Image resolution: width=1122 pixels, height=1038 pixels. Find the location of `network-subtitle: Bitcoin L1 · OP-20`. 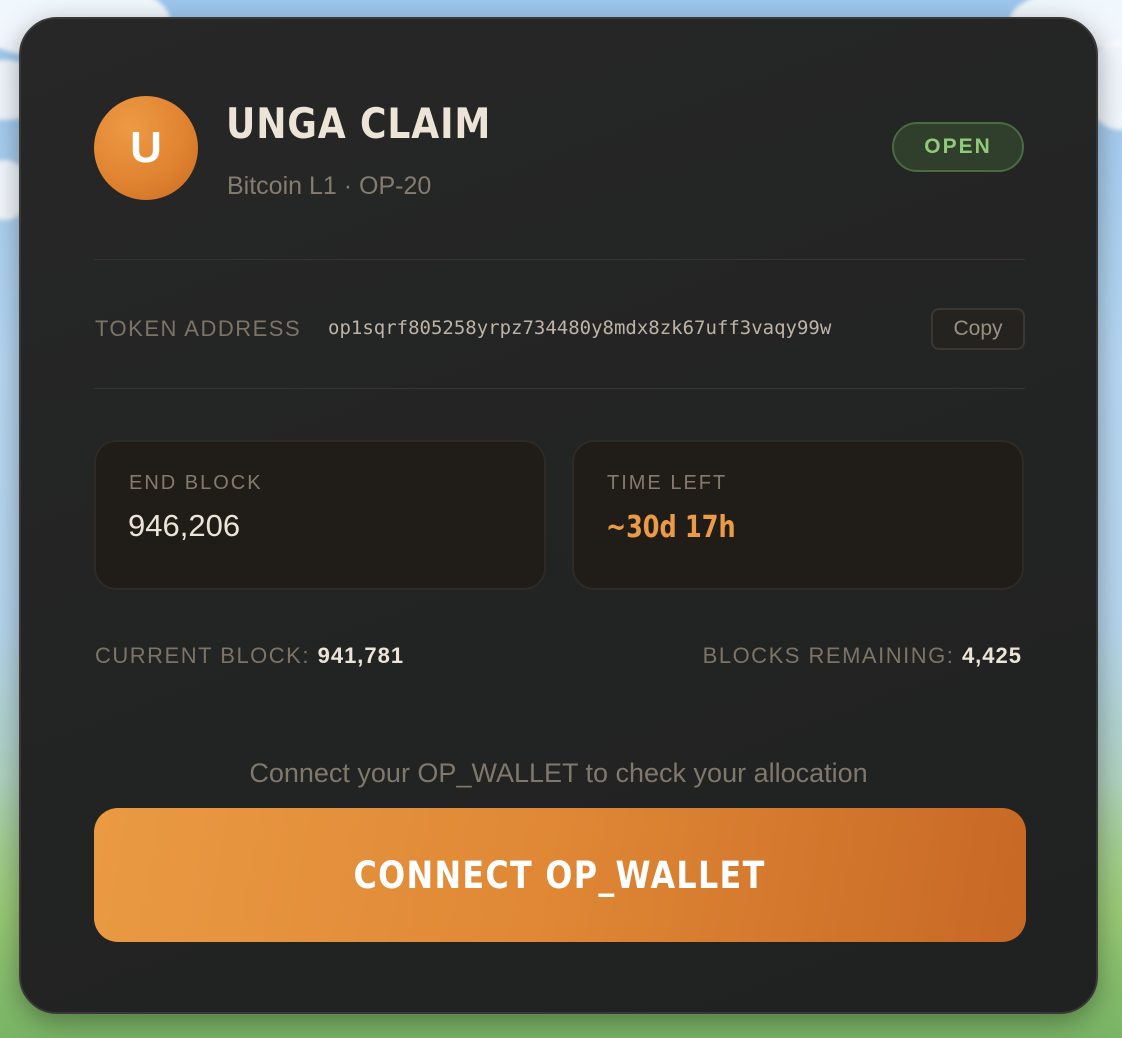

network-subtitle: Bitcoin L1 · OP-20 is located at coordinates (329, 186).